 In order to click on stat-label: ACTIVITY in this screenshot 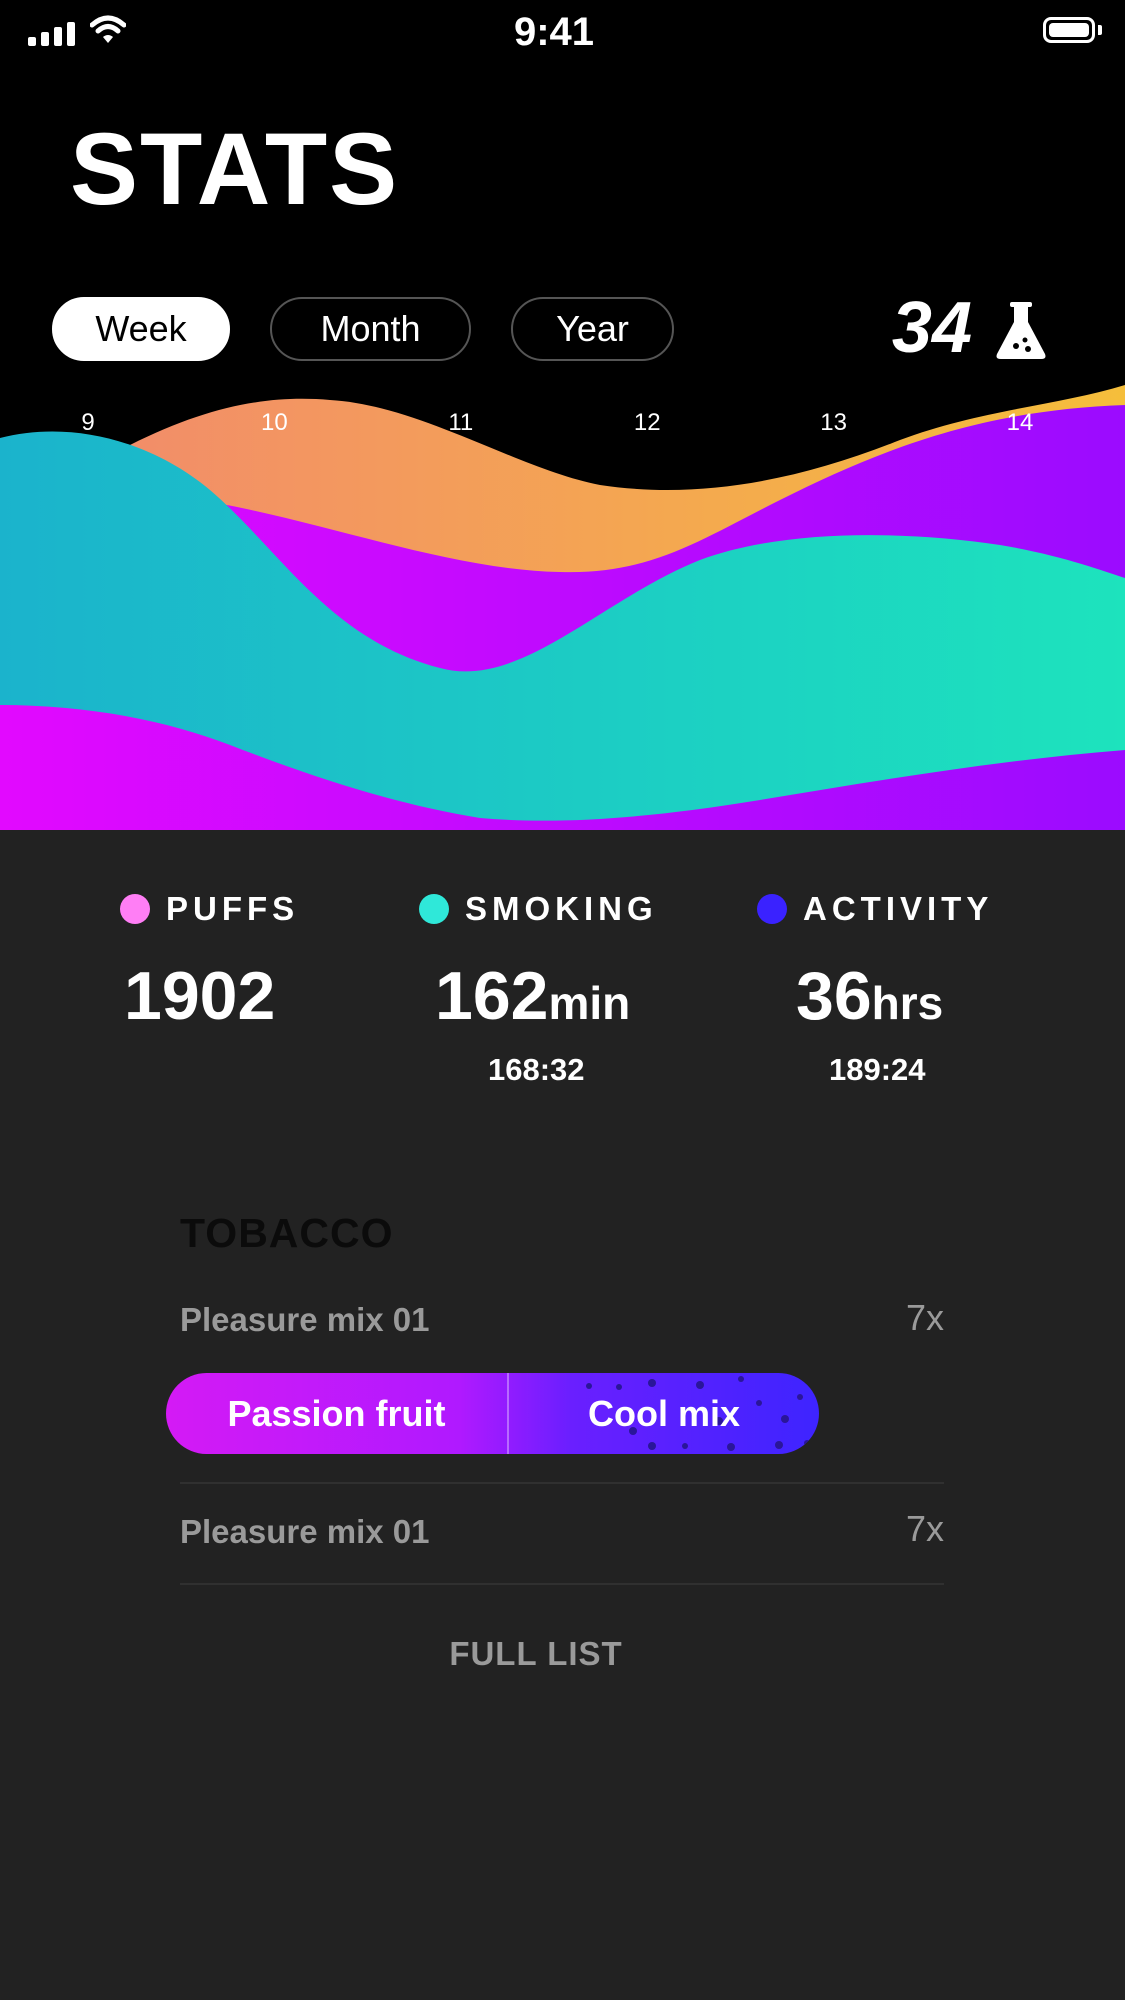, I will do `click(898, 908)`.